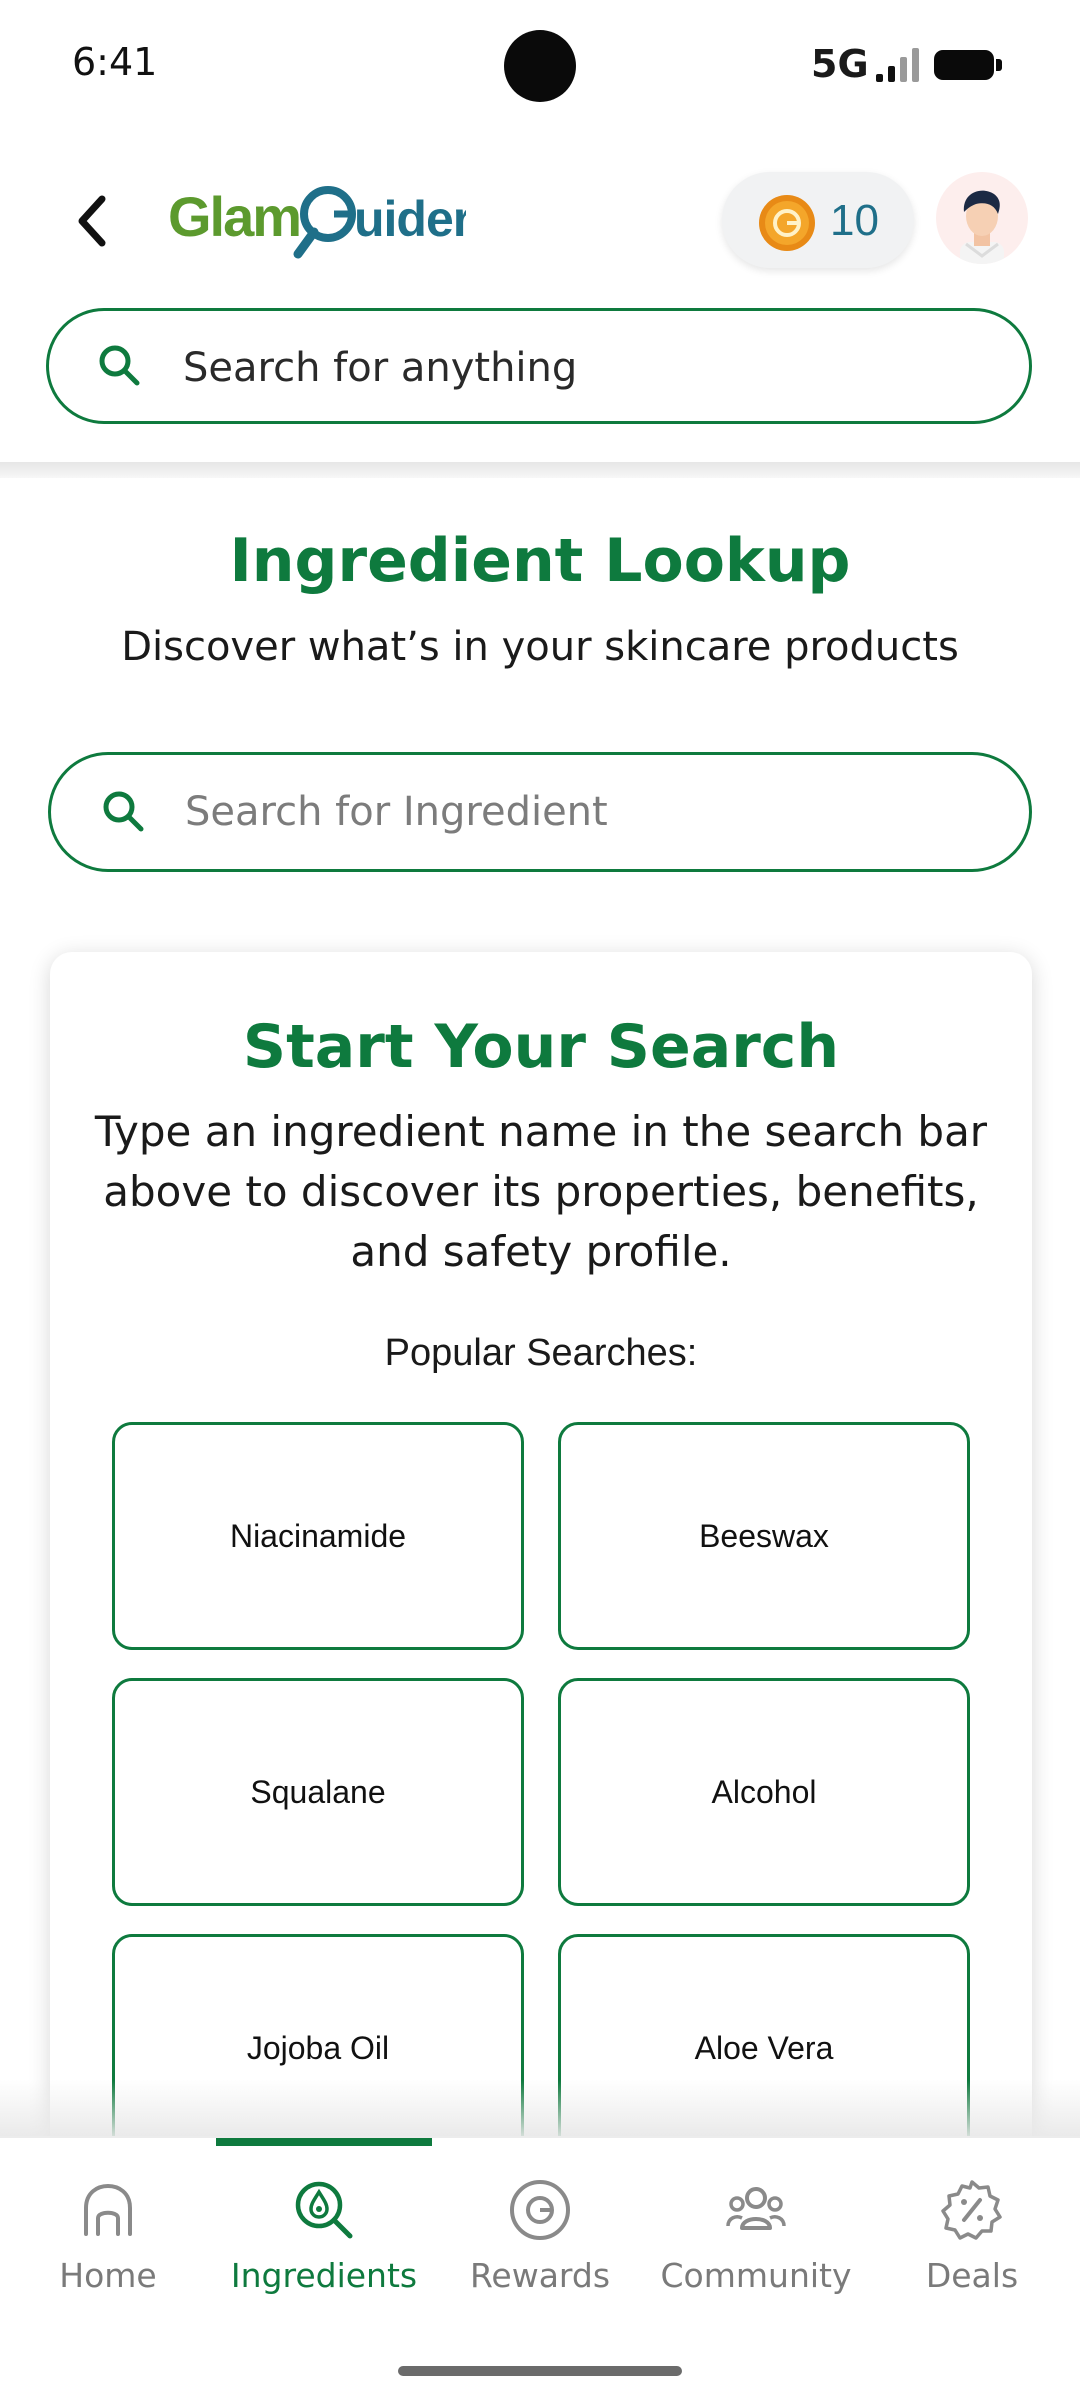 The height and width of the screenshot is (2402, 1080). What do you see at coordinates (818, 220) in the screenshot?
I see `coin-balance: 10` at bounding box center [818, 220].